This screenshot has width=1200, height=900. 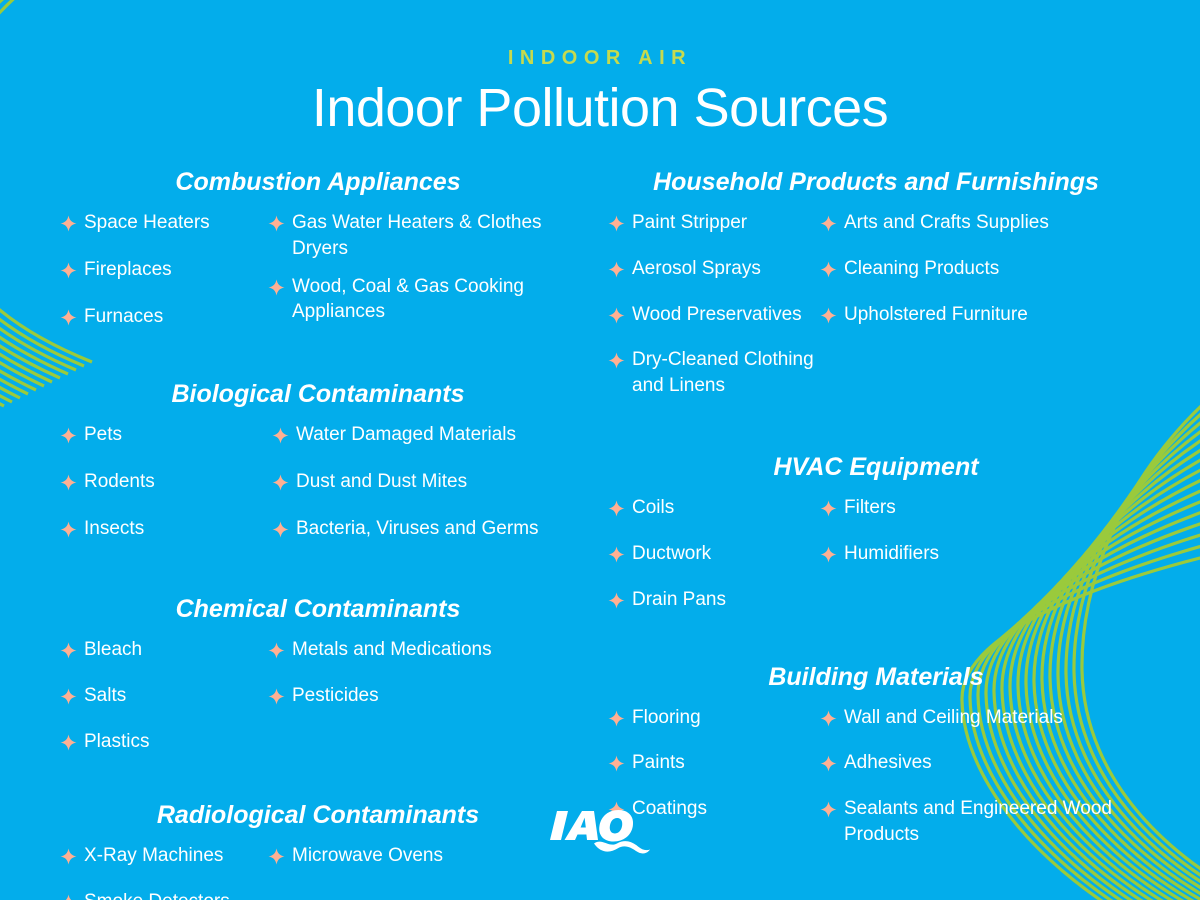 I want to click on list-item-label: Filters, so click(x=870, y=508).